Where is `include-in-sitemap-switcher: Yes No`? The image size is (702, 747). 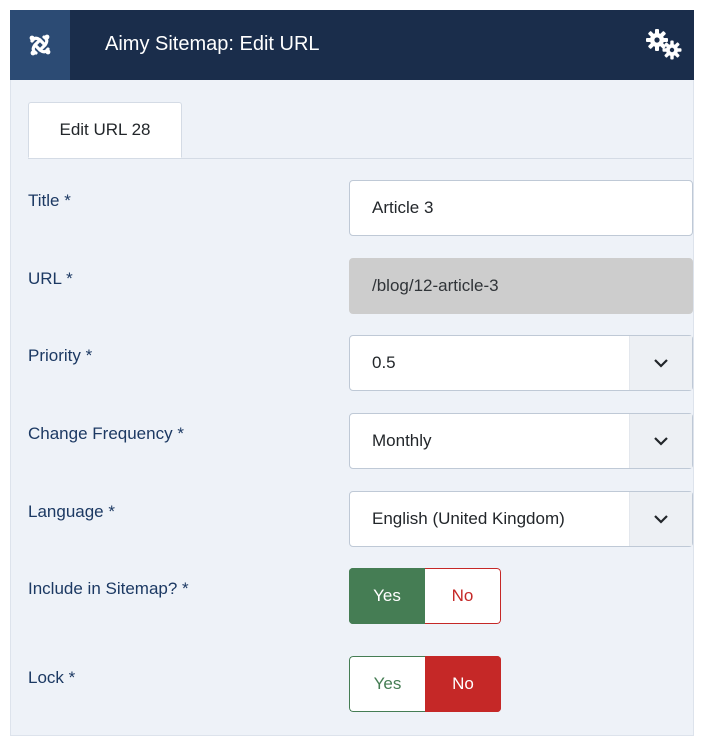 include-in-sitemap-switcher: Yes No is located at coordinates (425, 596).